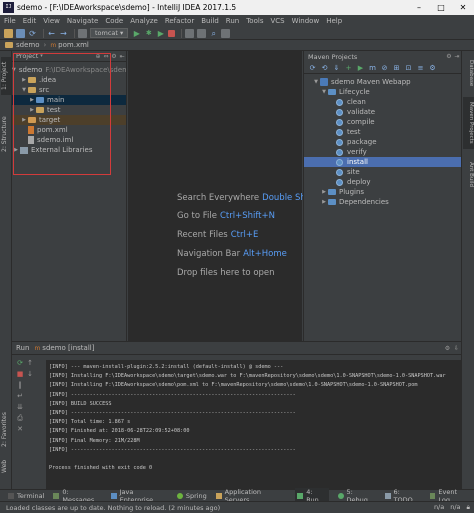 The width and height of the screenshot is (474, 513). What do you see at coordinates (69, 90) in the screenshot?
I see `tree-item-src: ▼ src` at bounding box center [69, 90].